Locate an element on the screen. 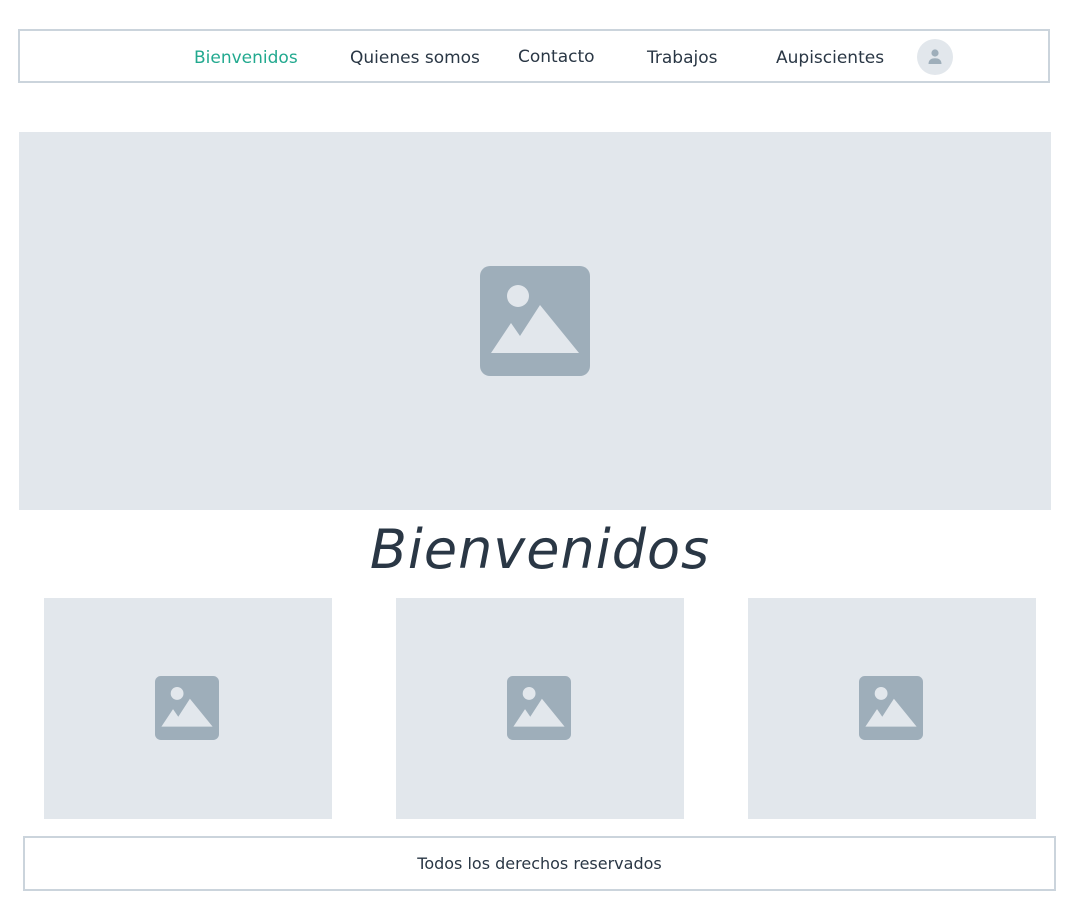  page-title: Bienvenidos is located at coordinates (540, 549).